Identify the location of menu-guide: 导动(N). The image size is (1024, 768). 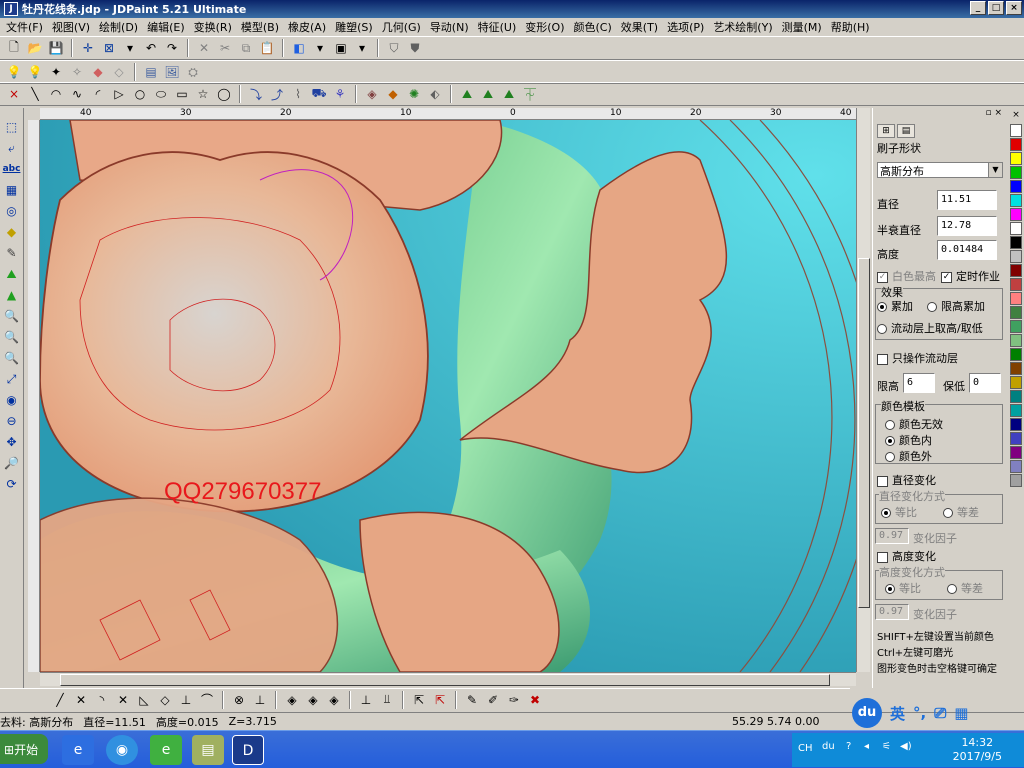
(452, 27).